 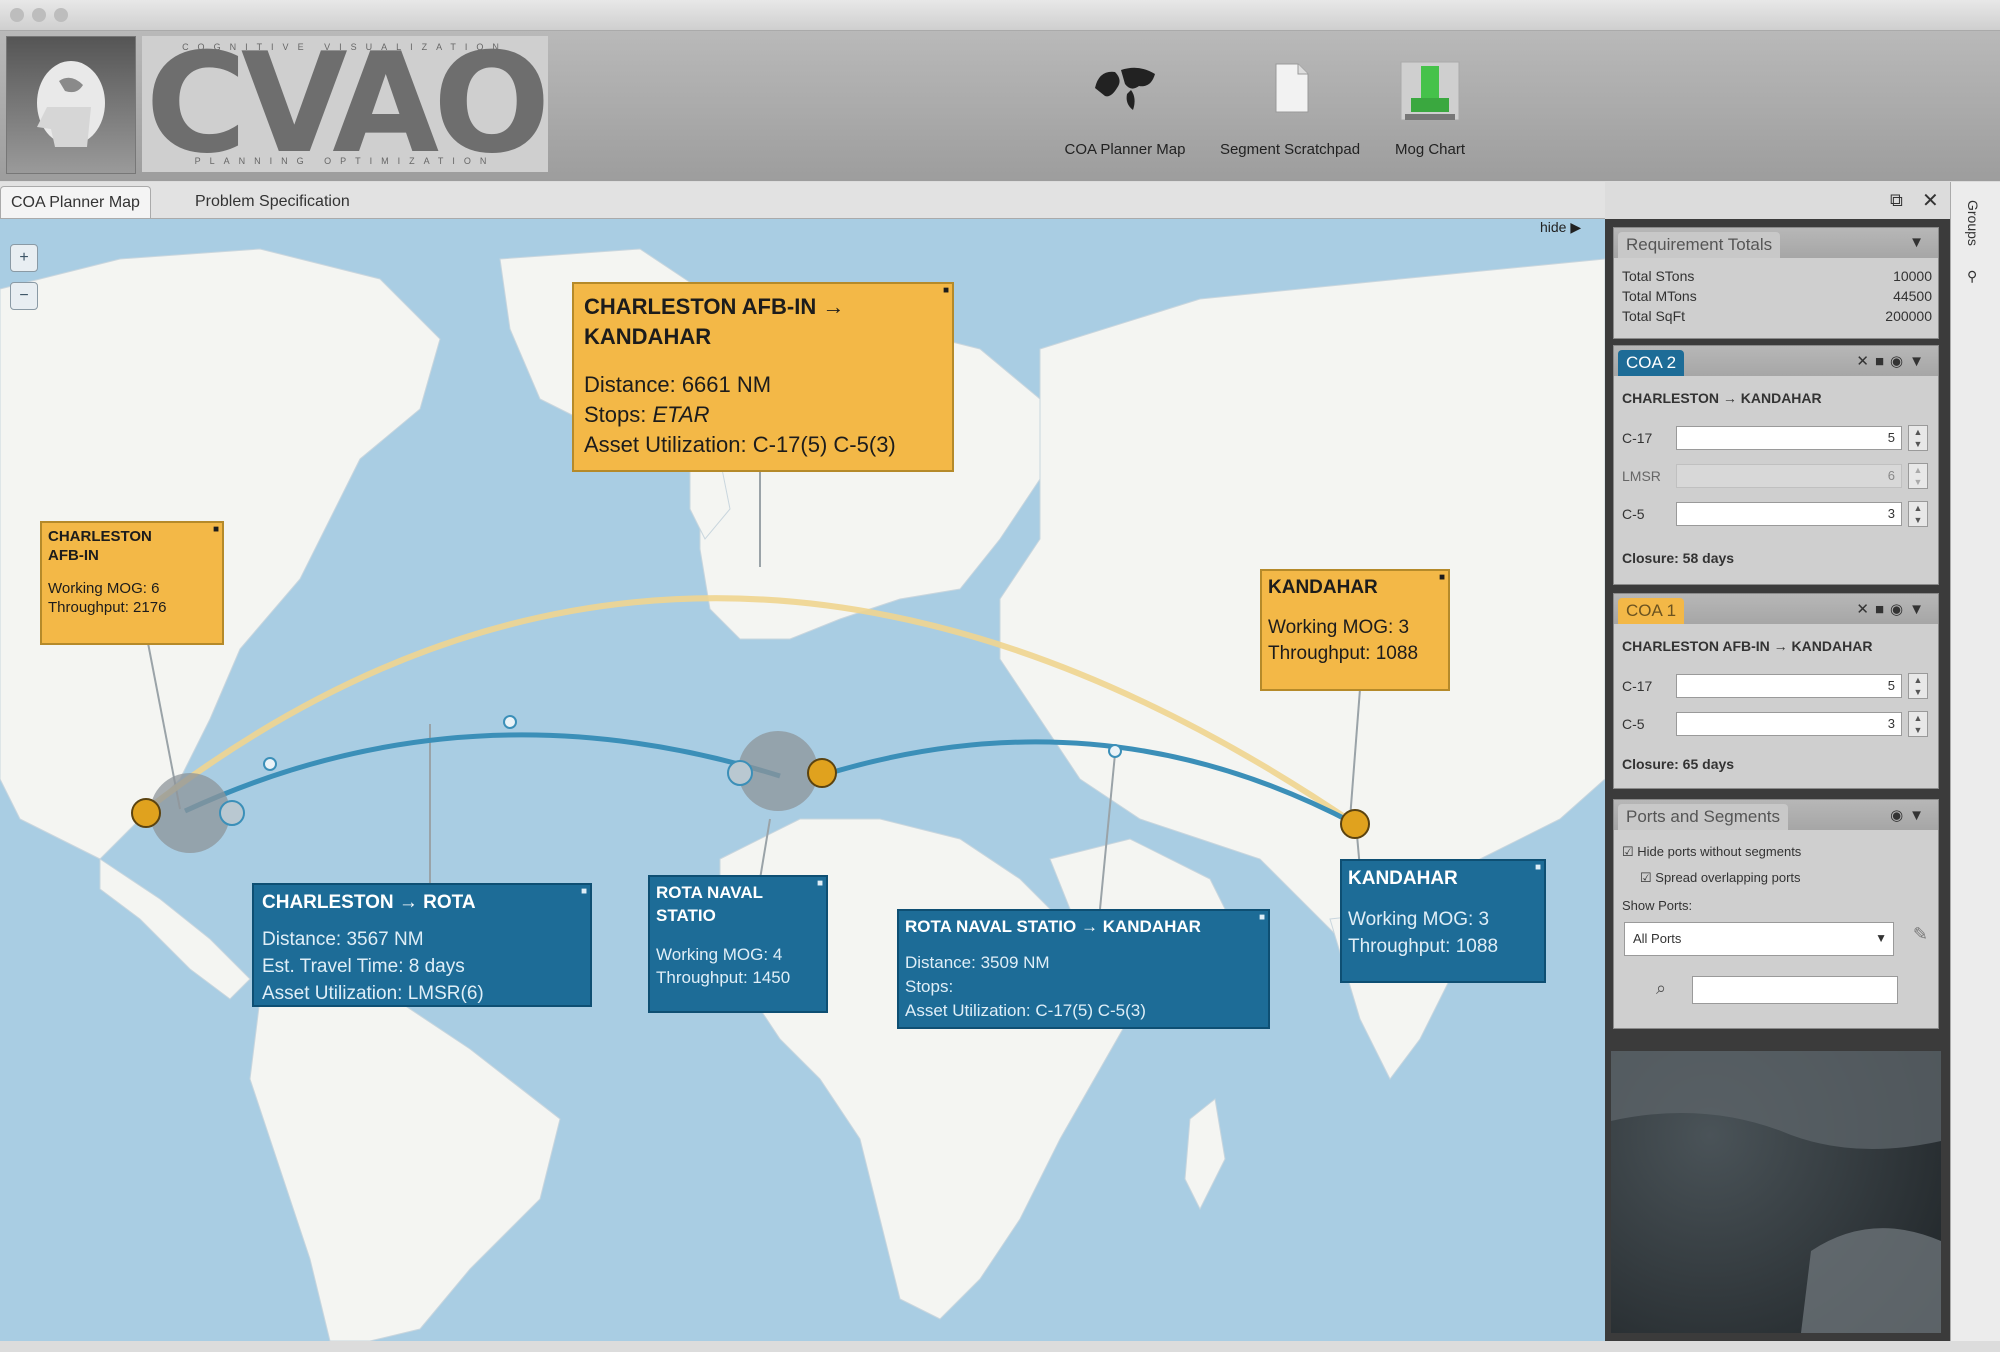 What do you see at coordinates (1651, 611) in the screenshot?
I see `coa1-tab: COA 1` at bounding box center [1651, 611].